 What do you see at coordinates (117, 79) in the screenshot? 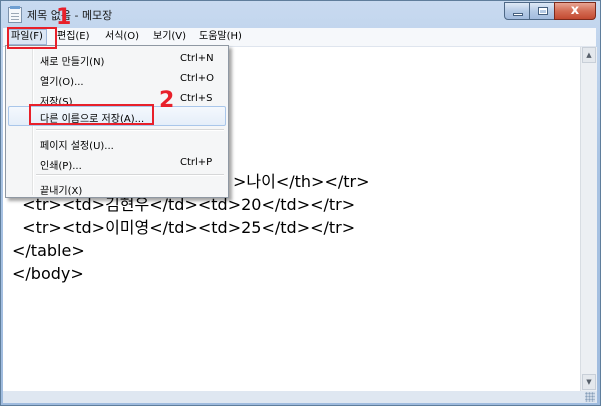
I see `menu-item-open: 열기(O)... Ctrl+O` at bounding box center [117, 79].